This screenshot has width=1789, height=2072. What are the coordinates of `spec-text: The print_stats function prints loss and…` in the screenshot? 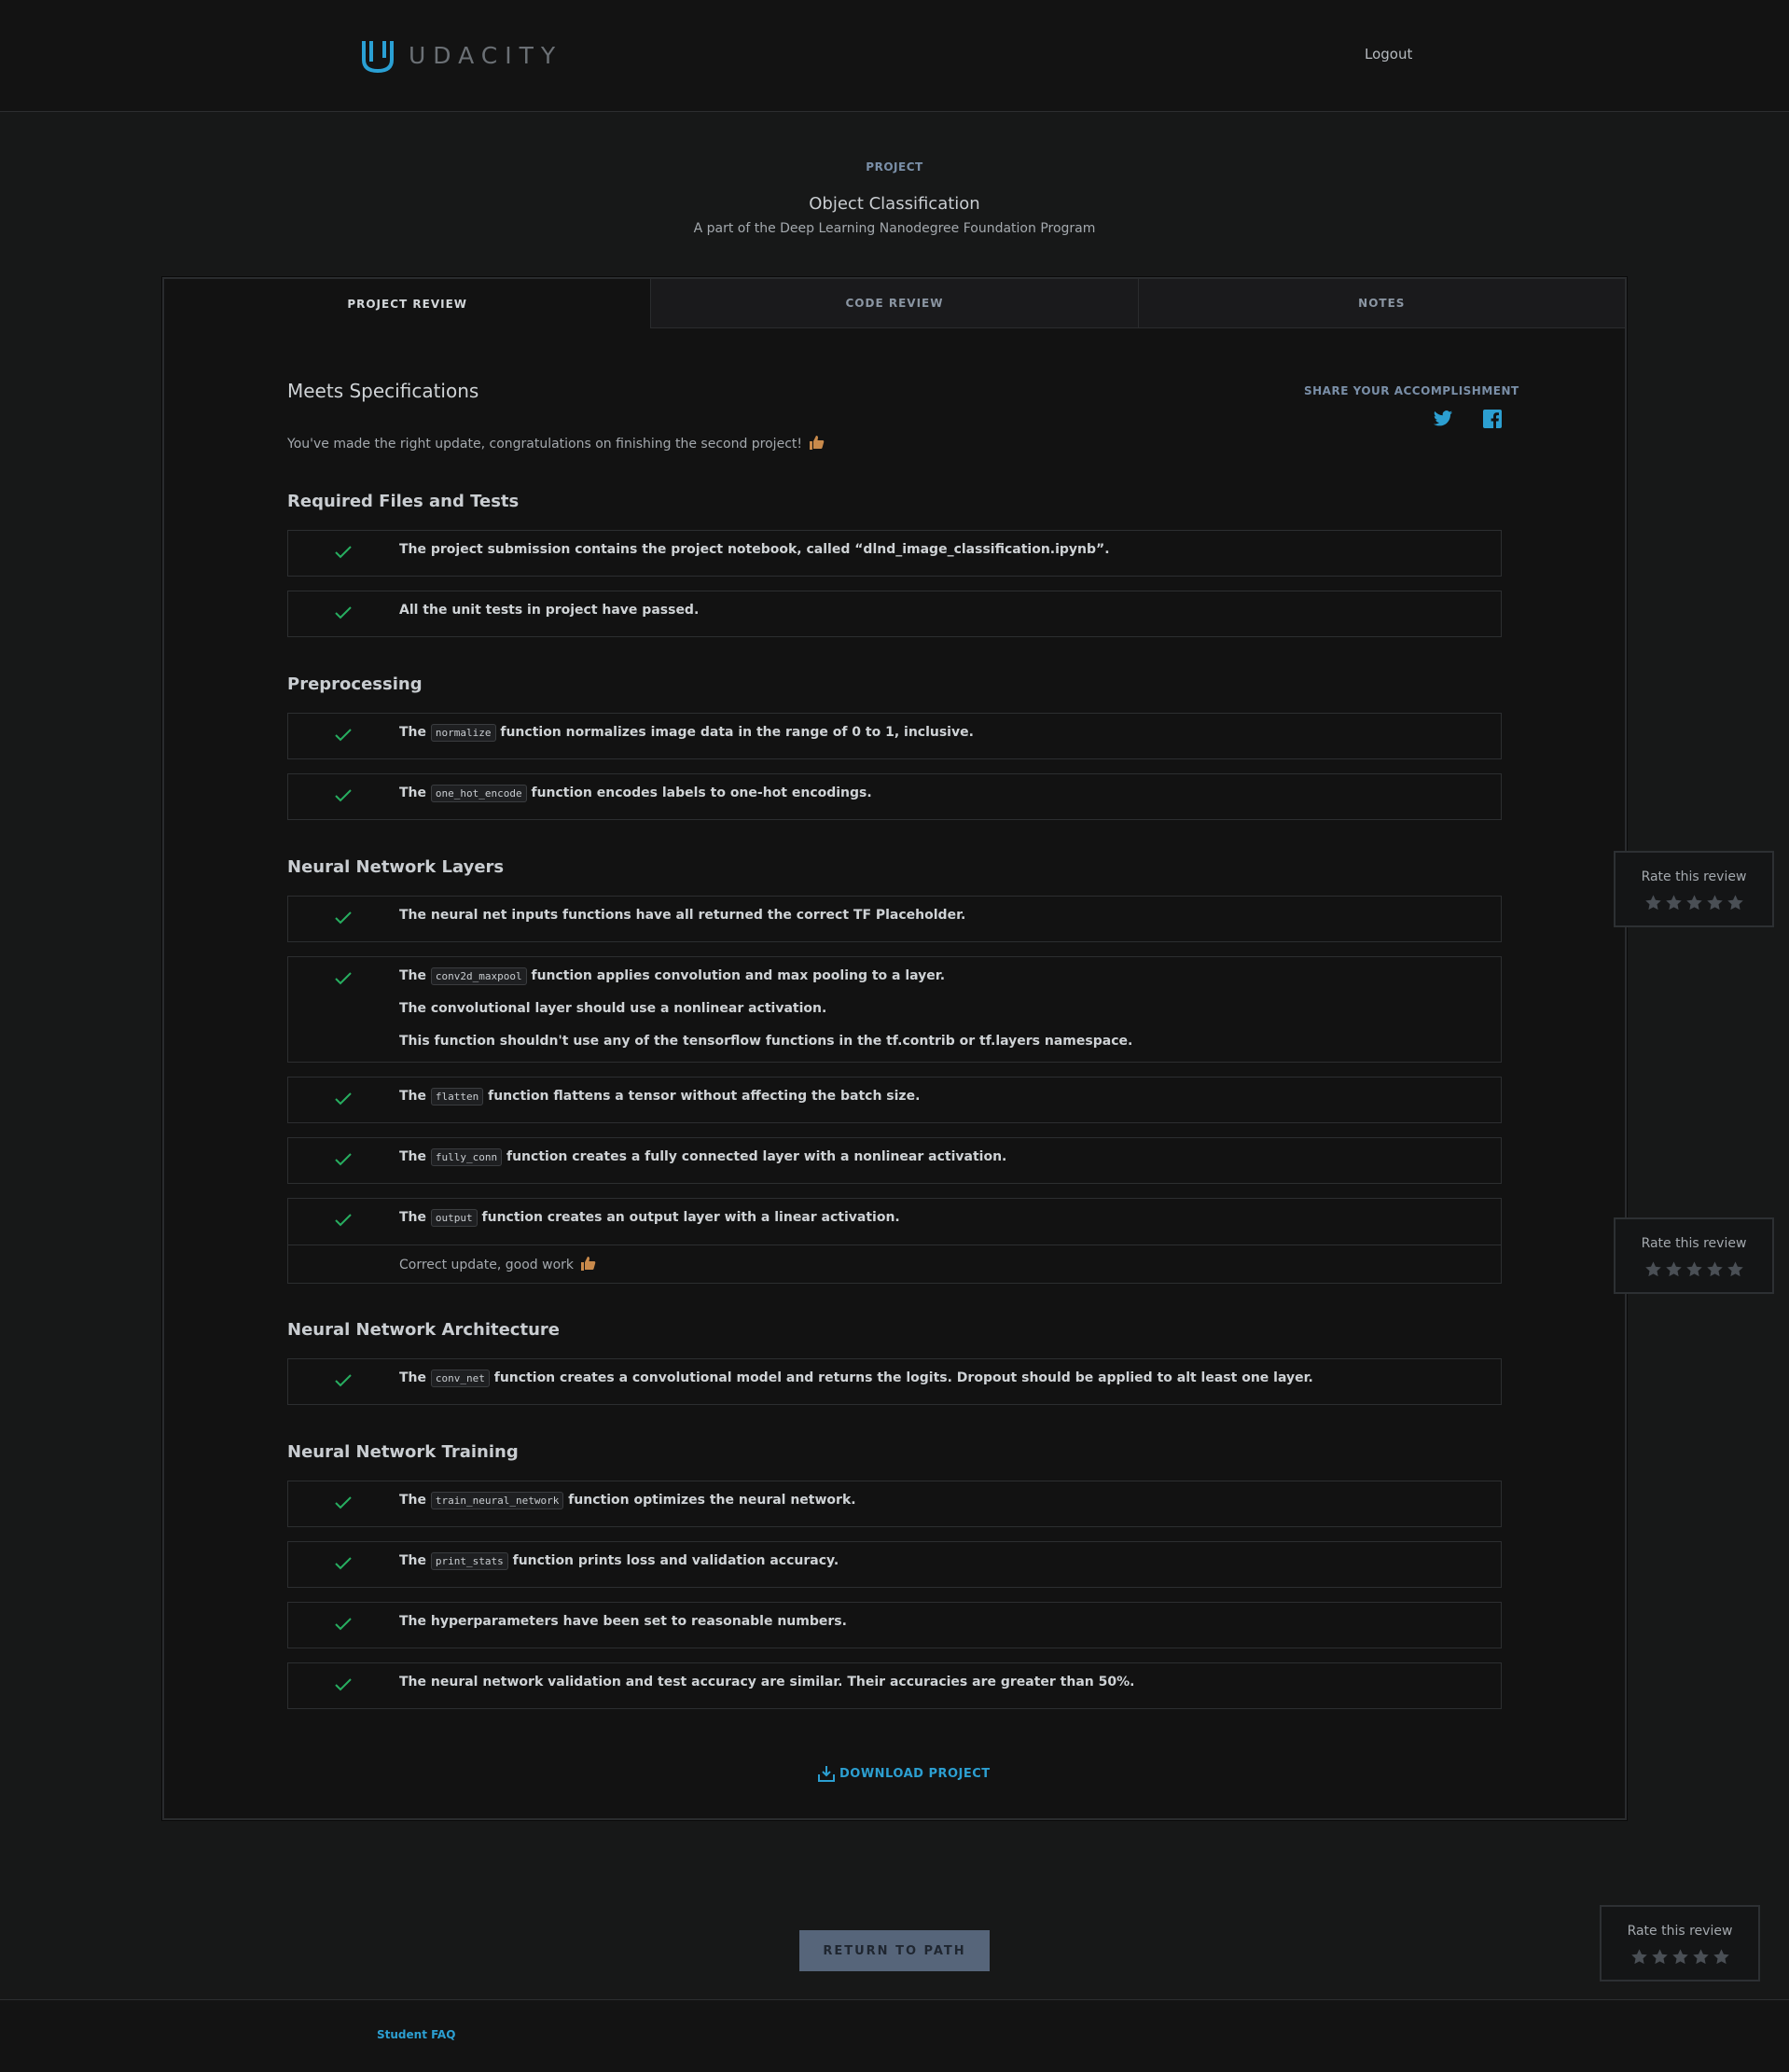 It's located at (619, 1561).